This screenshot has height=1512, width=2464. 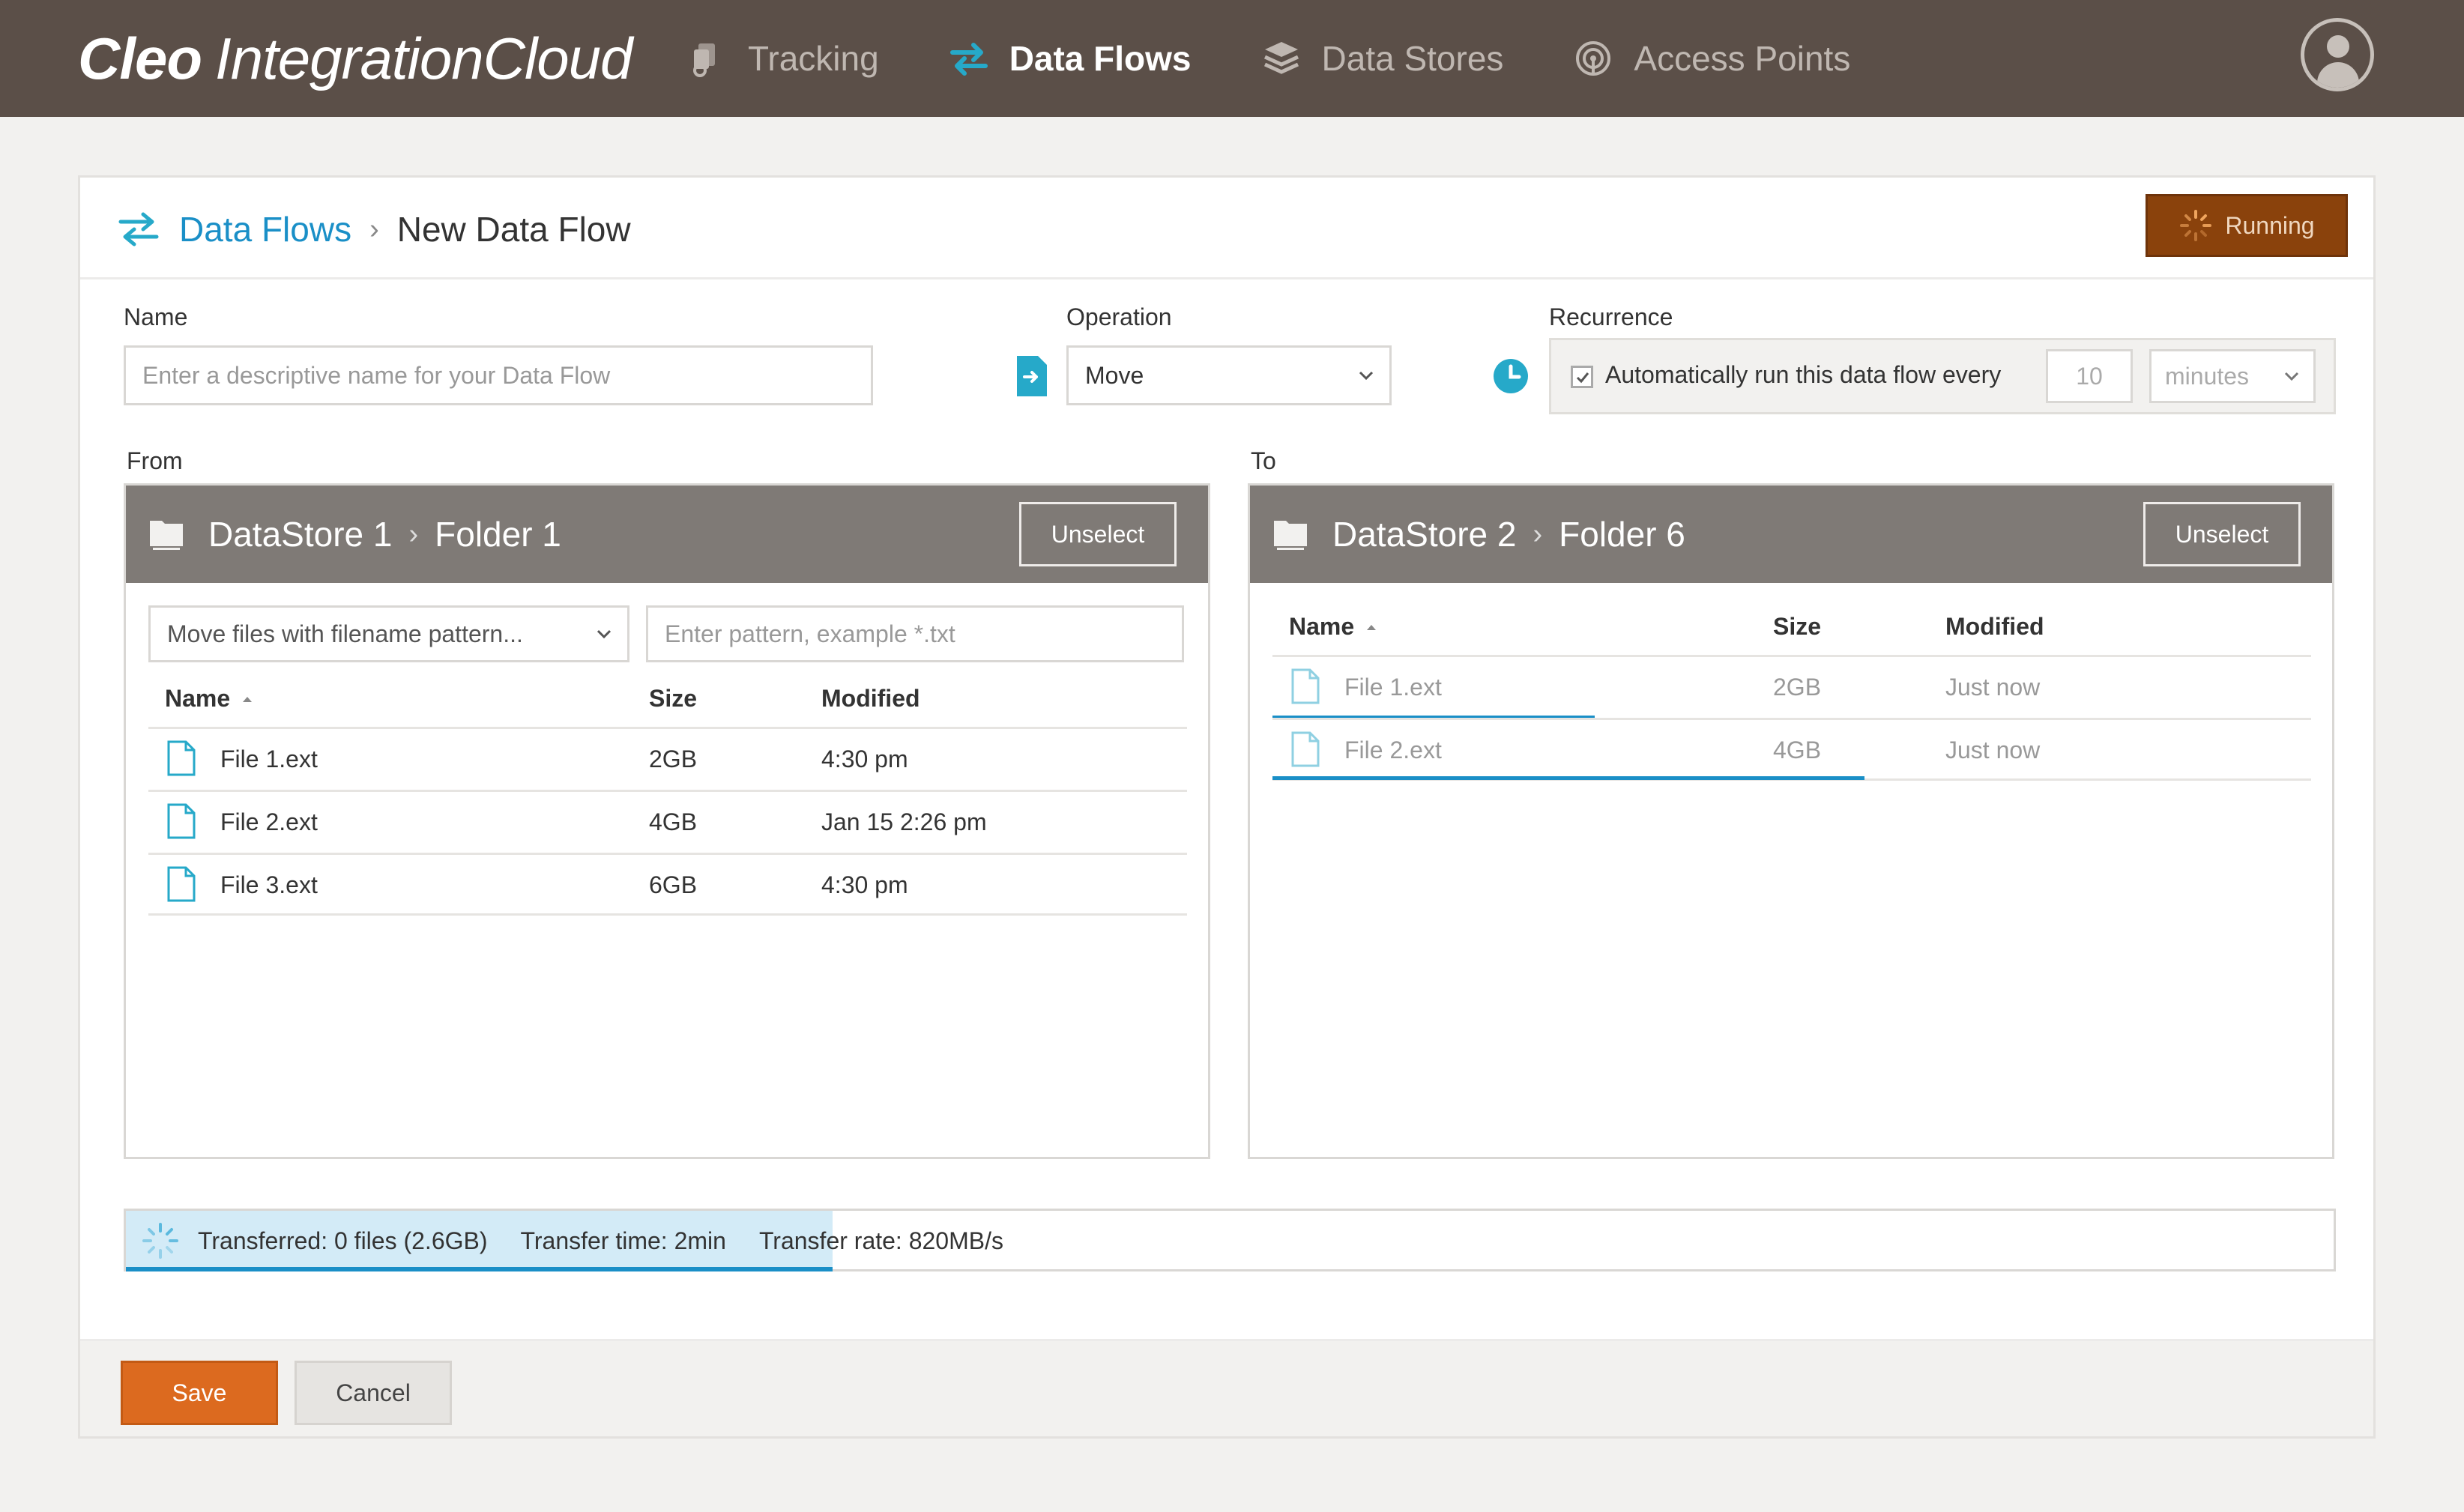 I want to click on transfer-rate: Transfer rate: 820MB/s, so click(x=880, y=1240).